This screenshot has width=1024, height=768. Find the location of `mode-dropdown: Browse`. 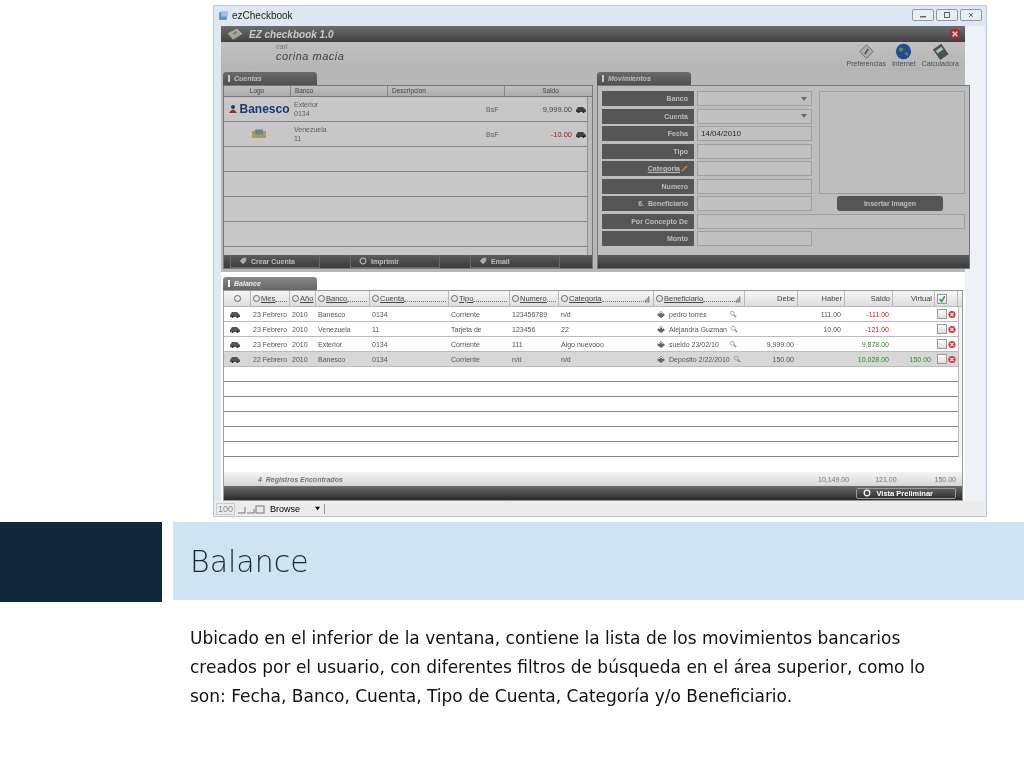

mode-dropdown: Browse is located at coordinates (296, 508).